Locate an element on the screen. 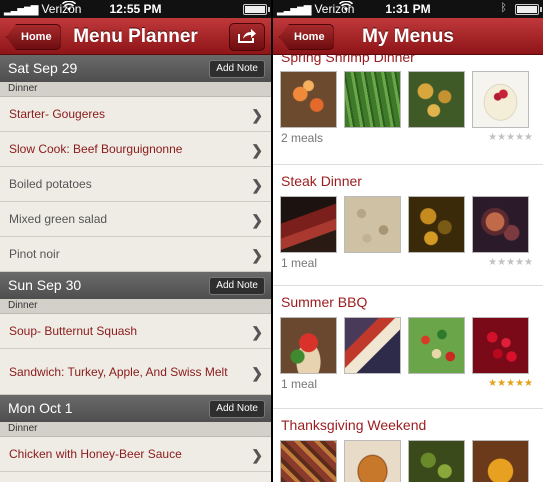 The width and height of the screenshot is (543, 482). asparagus-photo is located at coordinates (372, 99).